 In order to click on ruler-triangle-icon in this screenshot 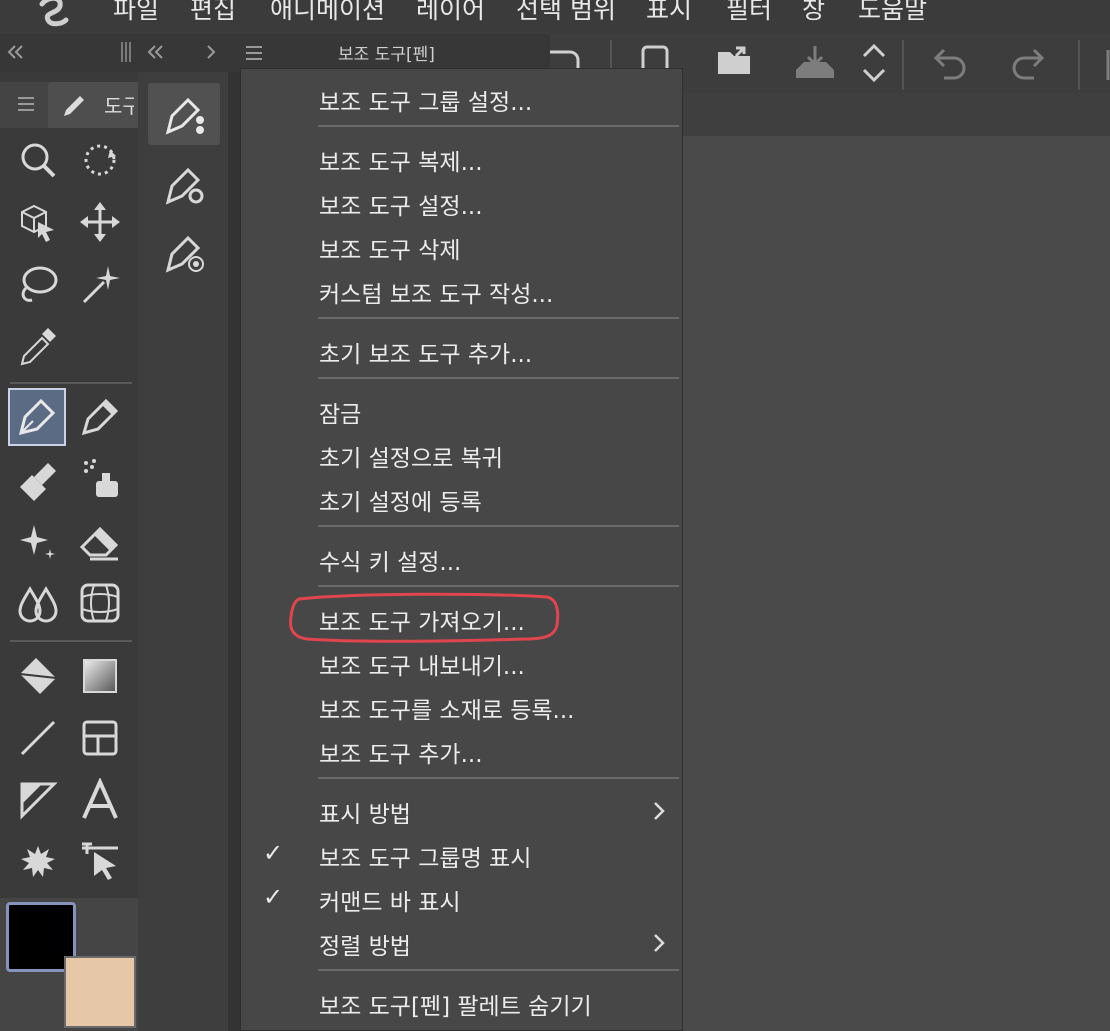, I will do `click(39, 801)`.